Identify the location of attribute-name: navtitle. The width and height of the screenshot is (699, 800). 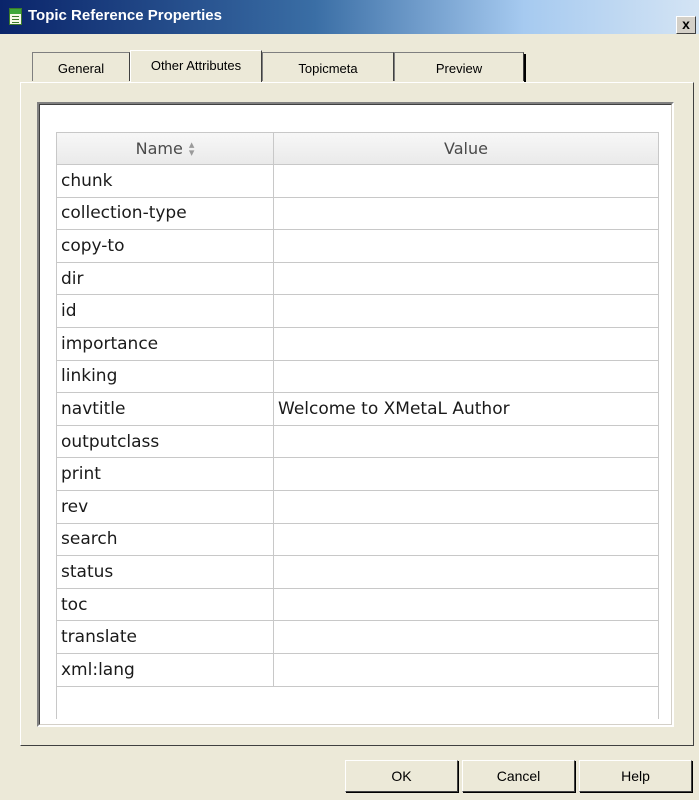
(165, 409).